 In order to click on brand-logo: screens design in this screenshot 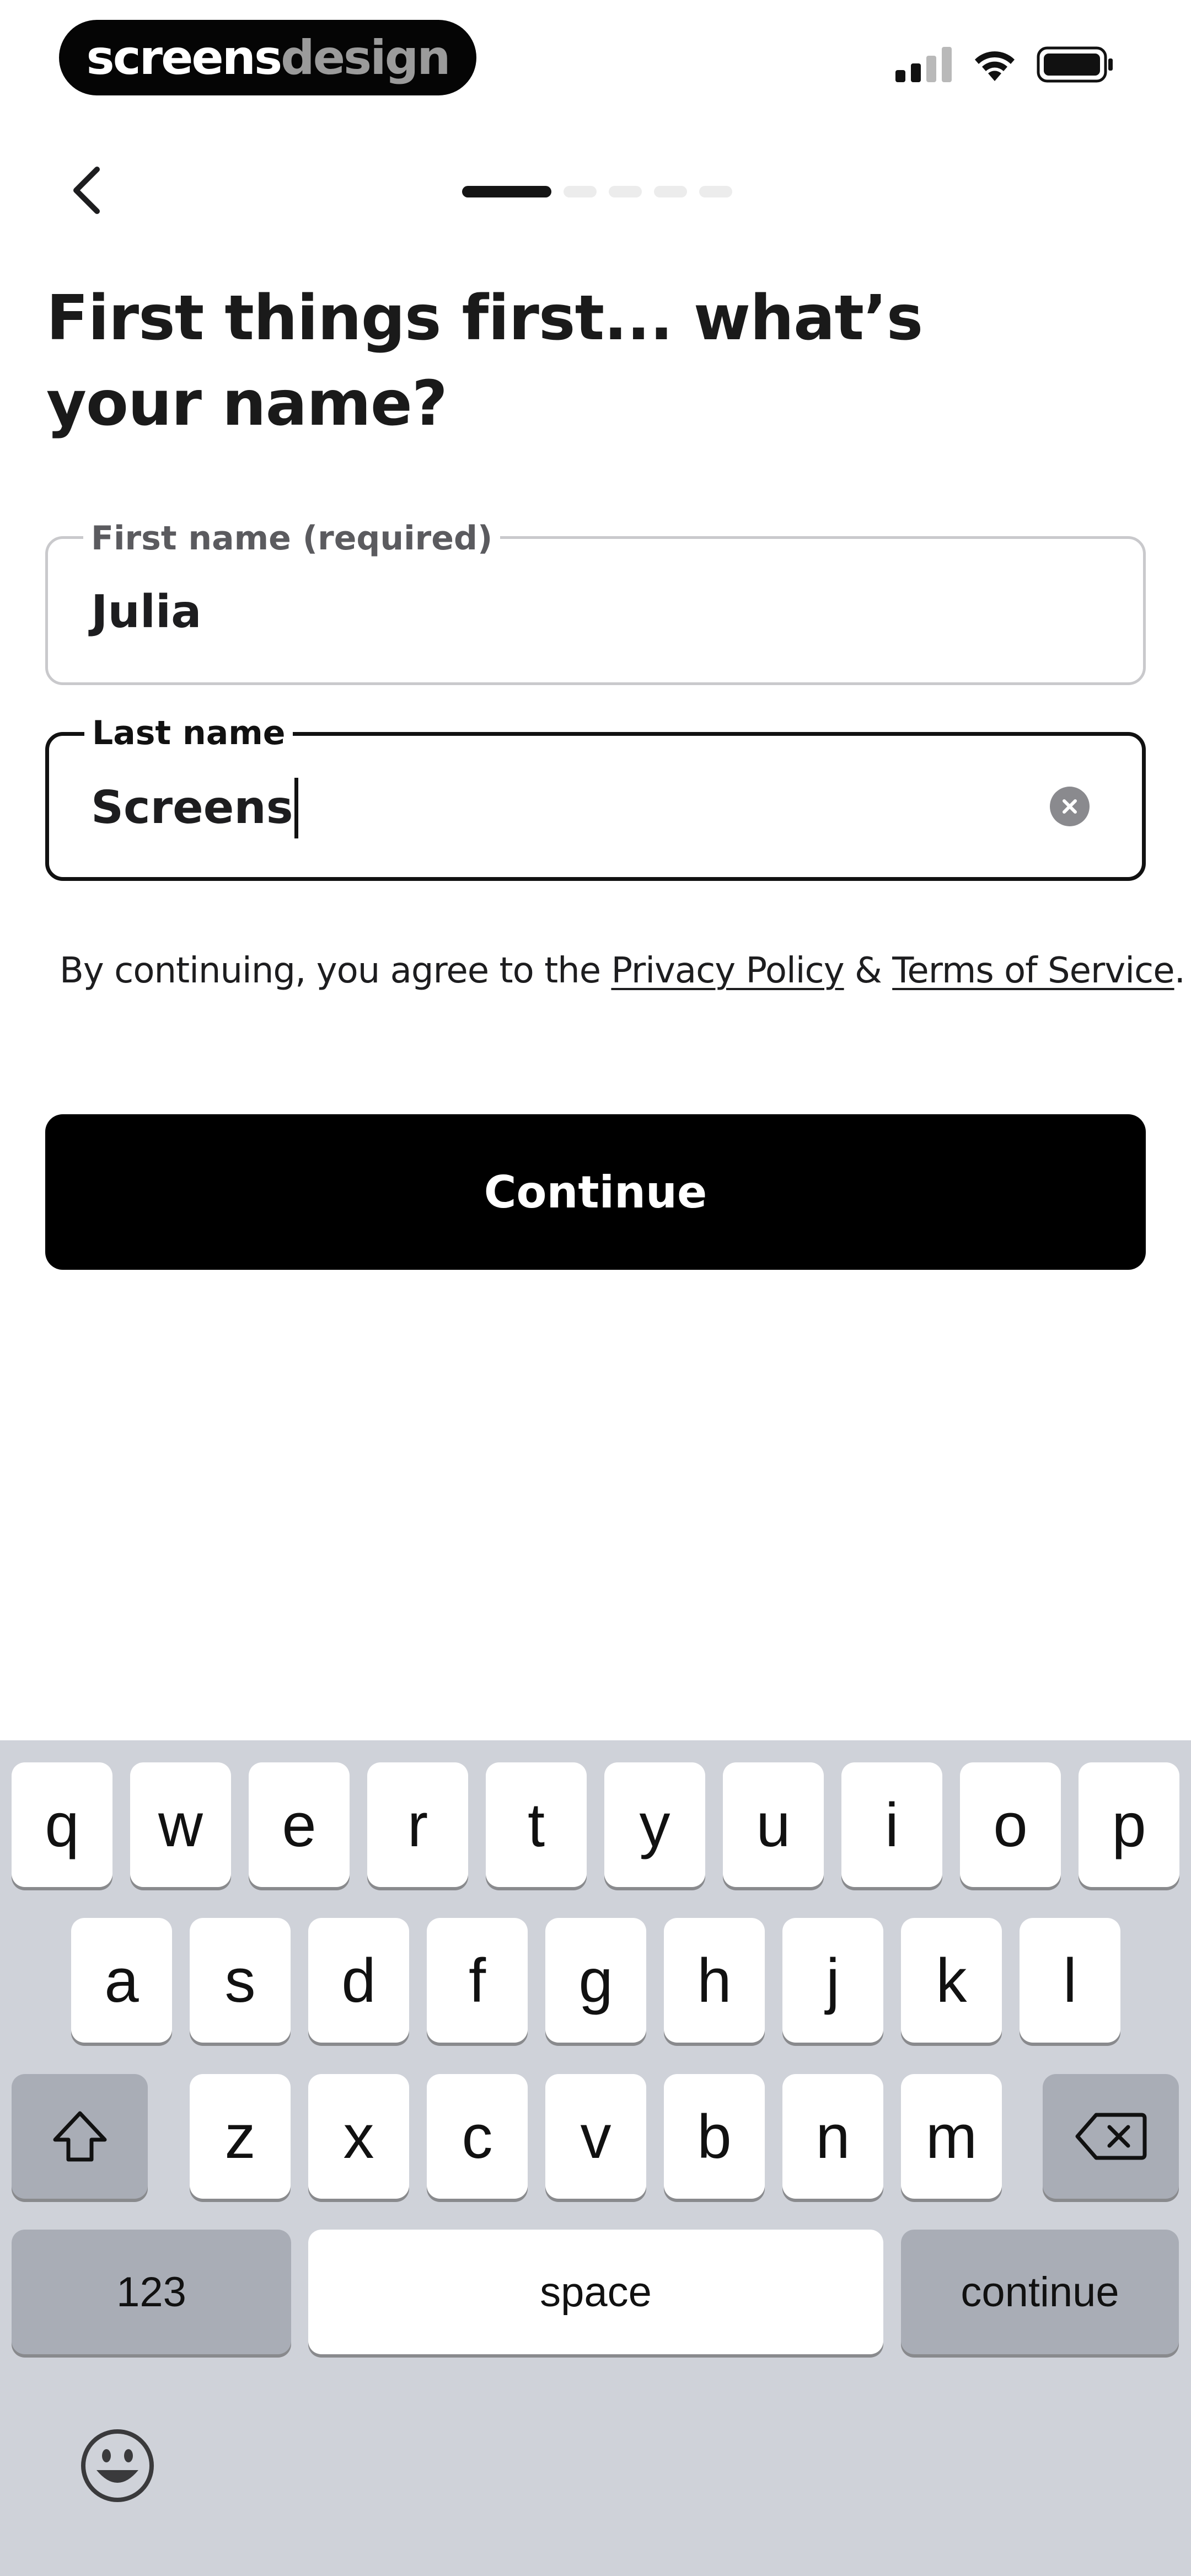, I will do `click(267, 57)`.